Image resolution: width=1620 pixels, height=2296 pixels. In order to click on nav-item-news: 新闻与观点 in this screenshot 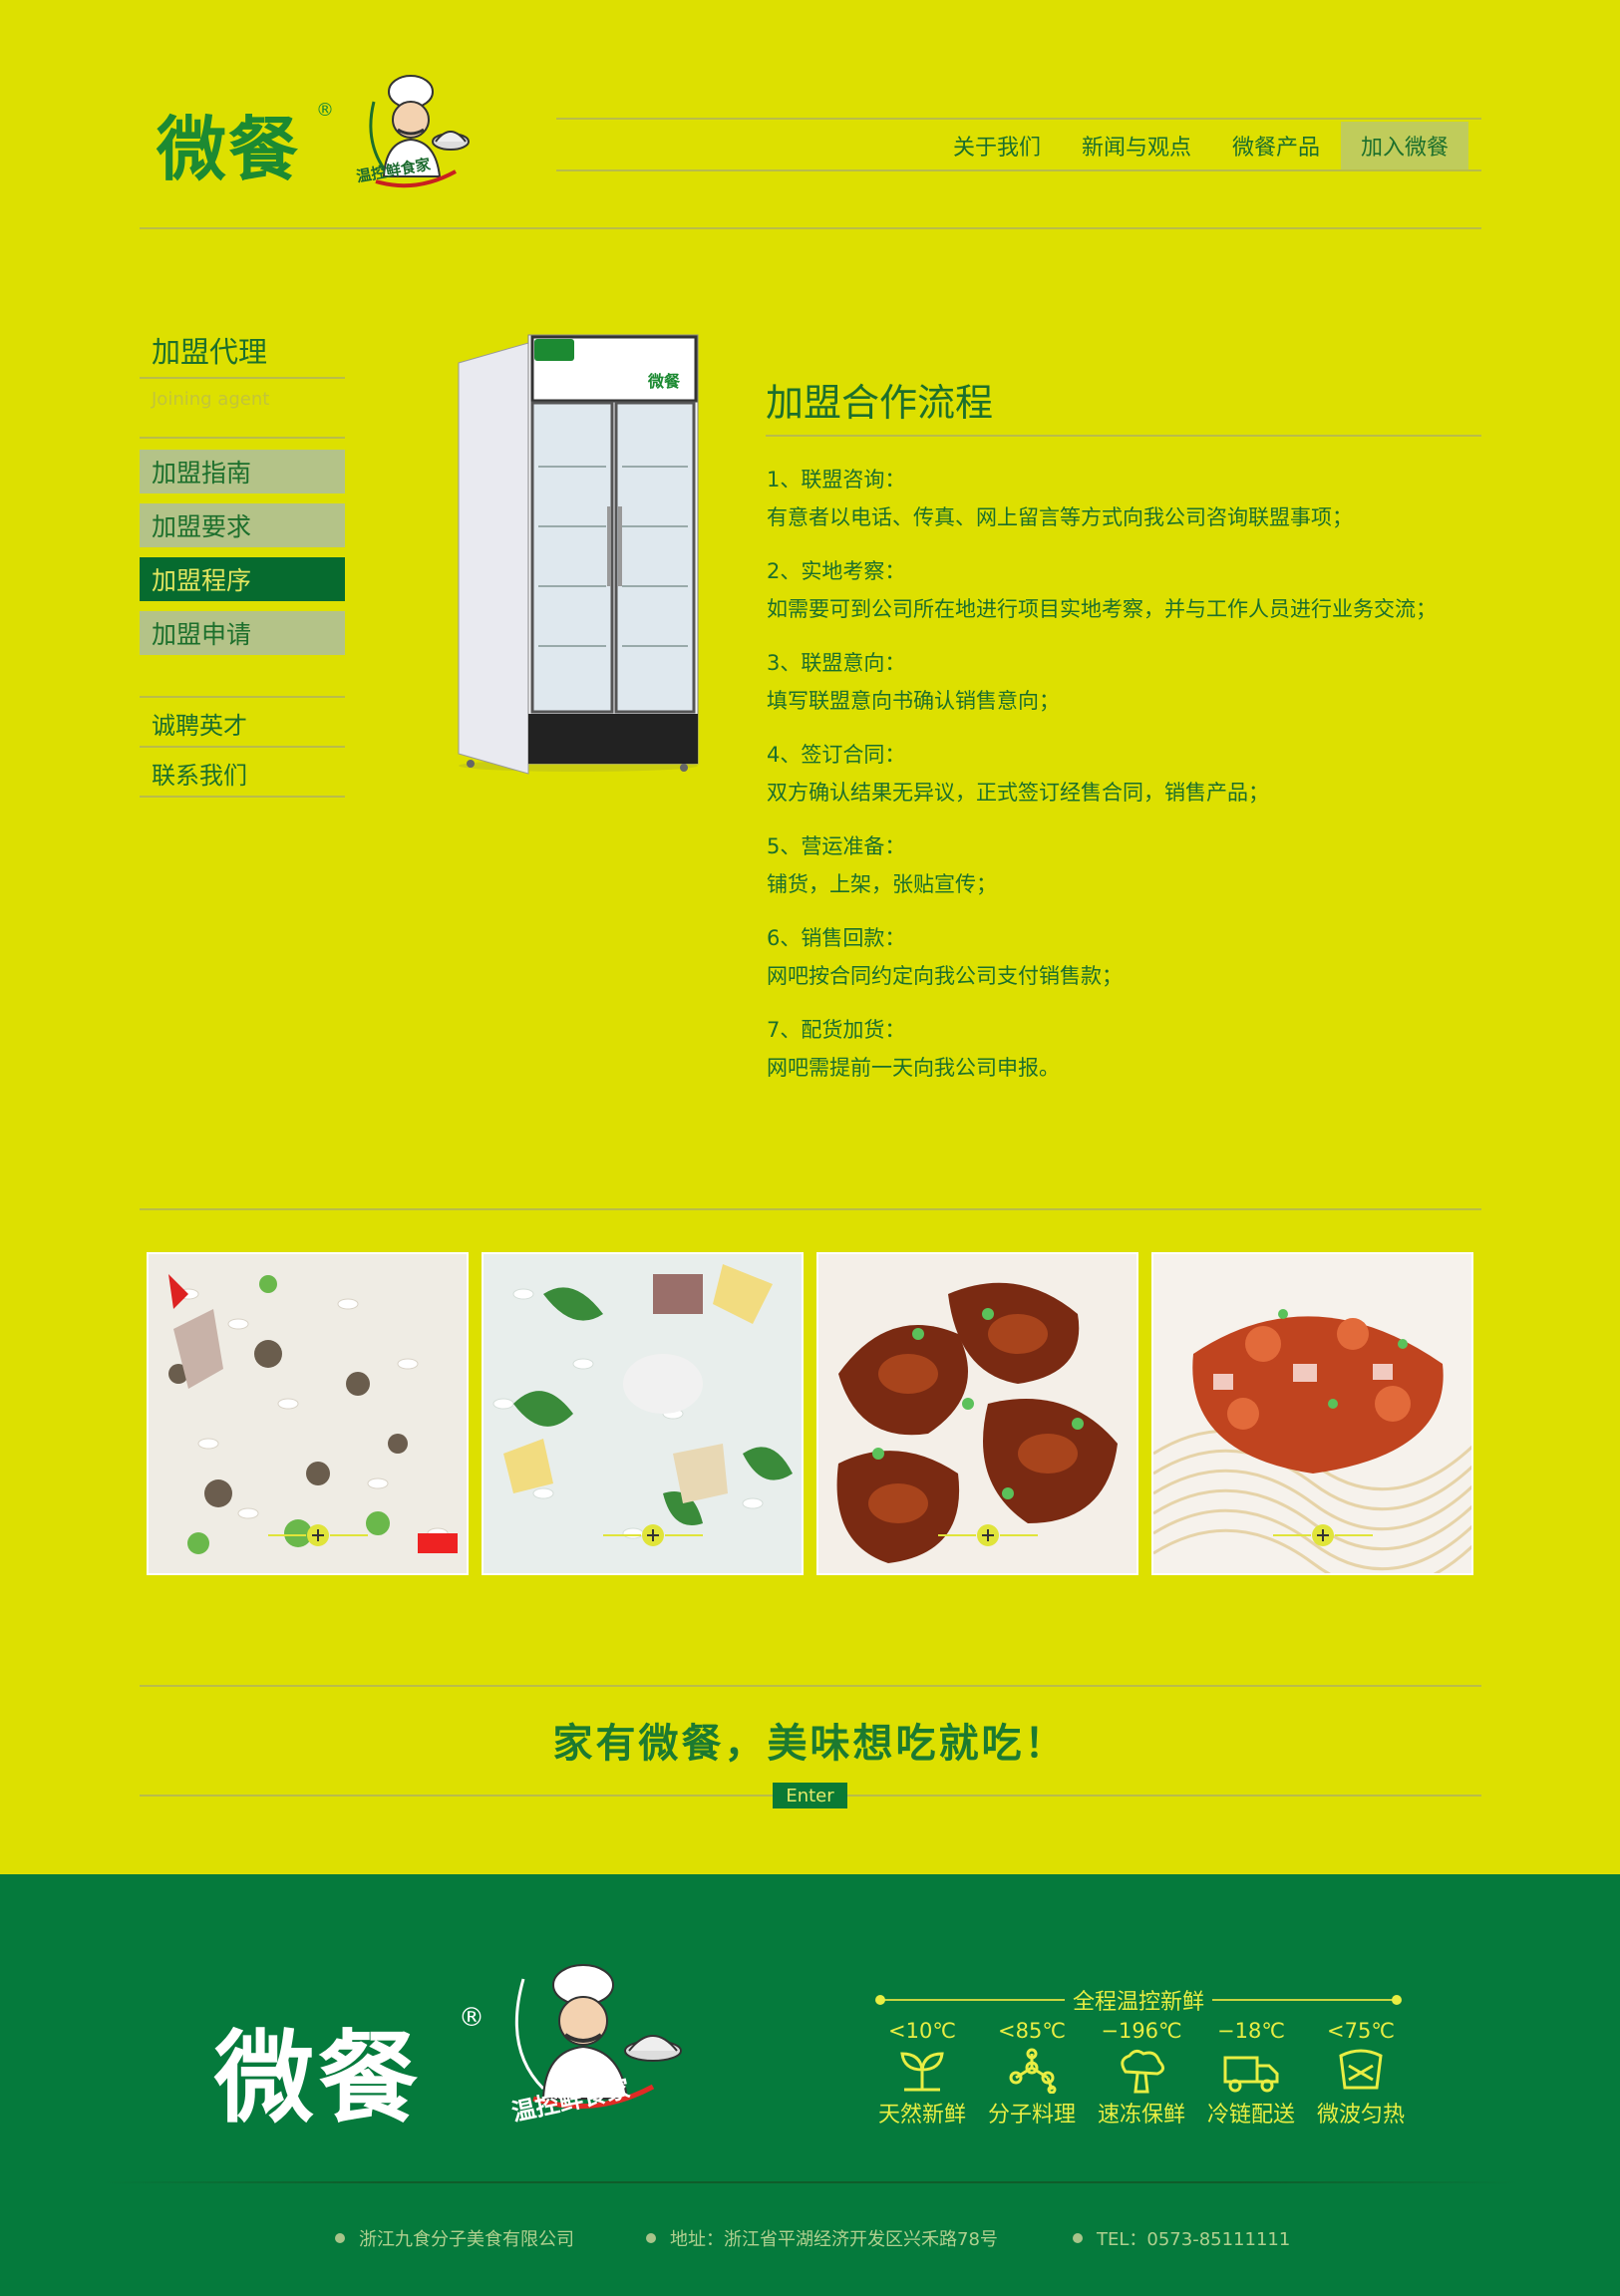, I will do `click(1136, 145)`.